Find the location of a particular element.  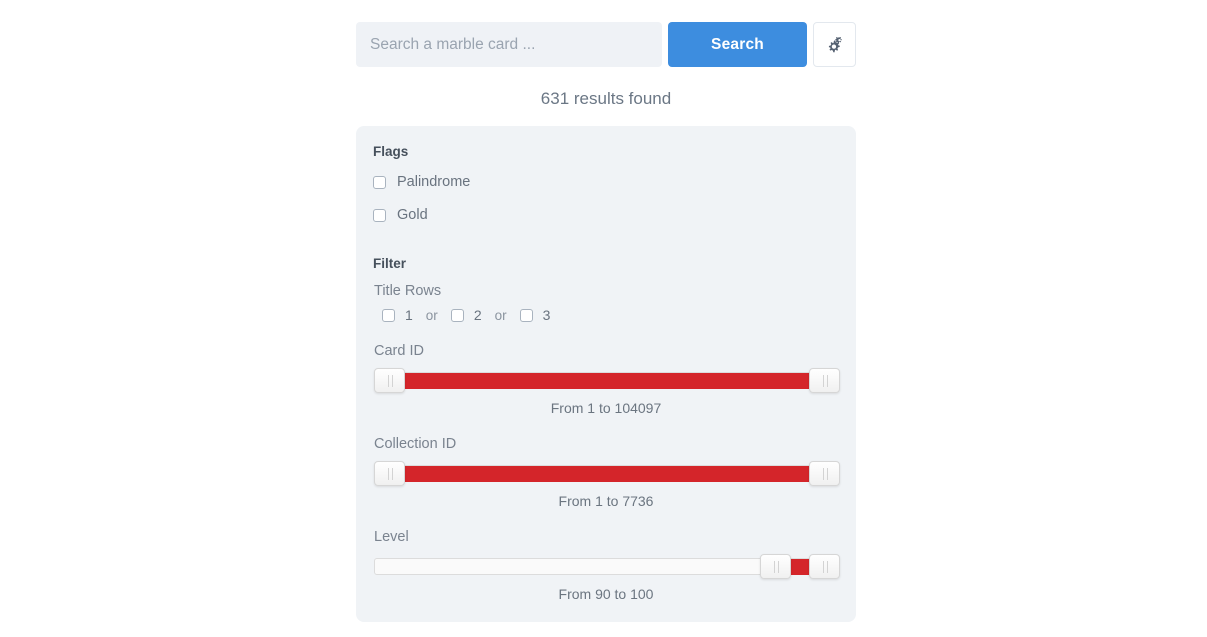

flag-palindrome: Palindrome is located at coordinates (606, 182).